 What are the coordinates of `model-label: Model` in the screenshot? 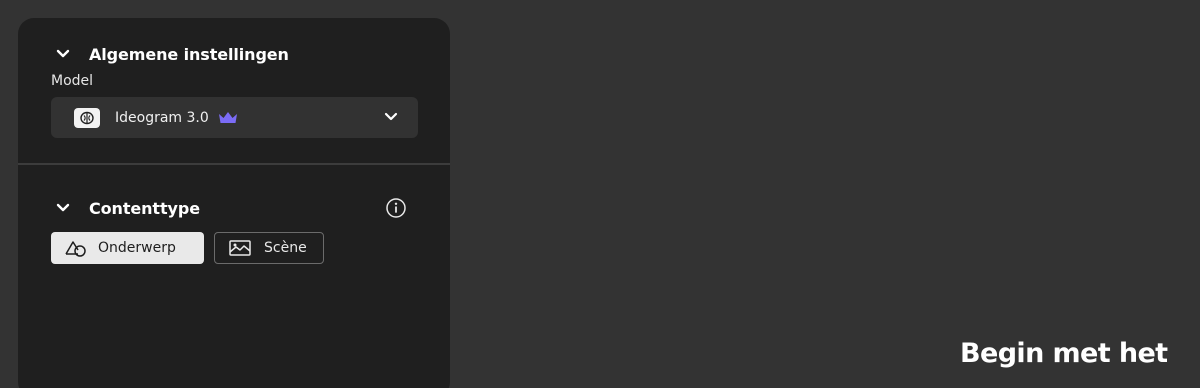 It's located at (72, 81).